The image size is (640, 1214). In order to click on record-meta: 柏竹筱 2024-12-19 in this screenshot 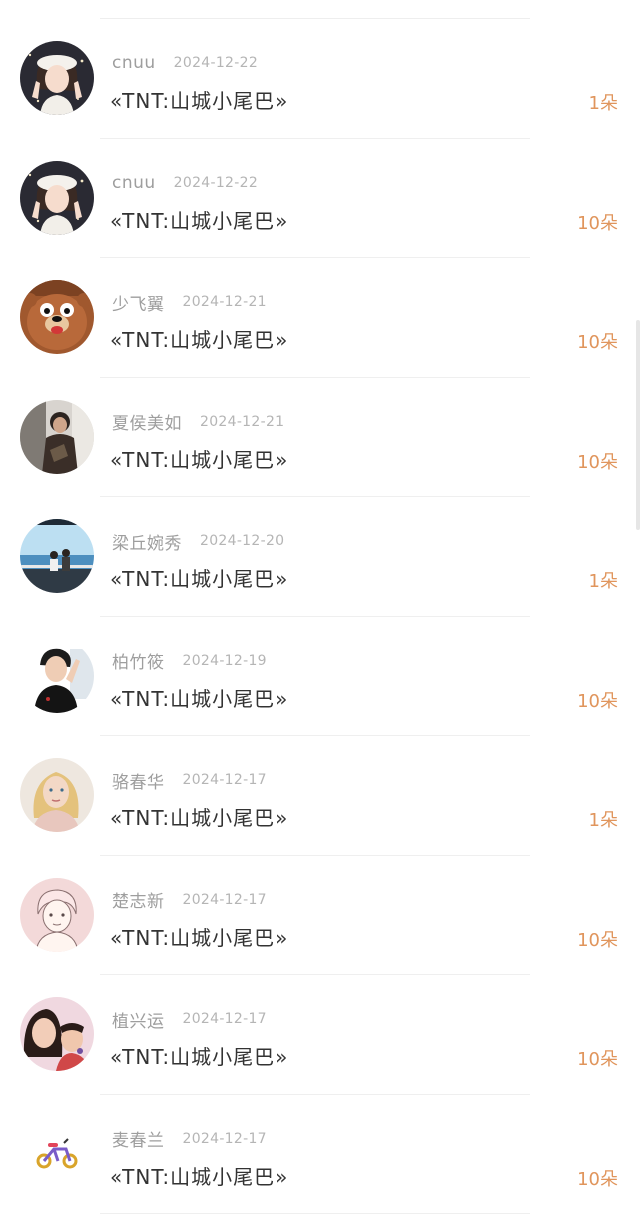, I will do `click(189, 661)`.